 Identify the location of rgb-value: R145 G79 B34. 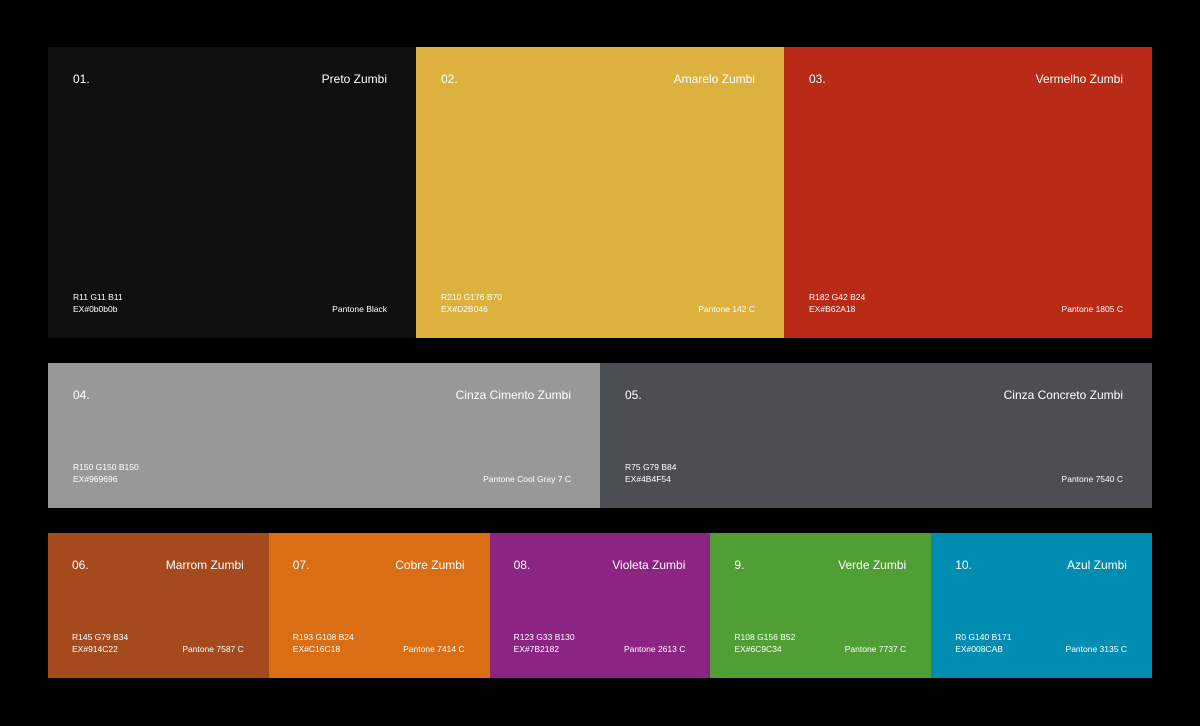
(100, 637).